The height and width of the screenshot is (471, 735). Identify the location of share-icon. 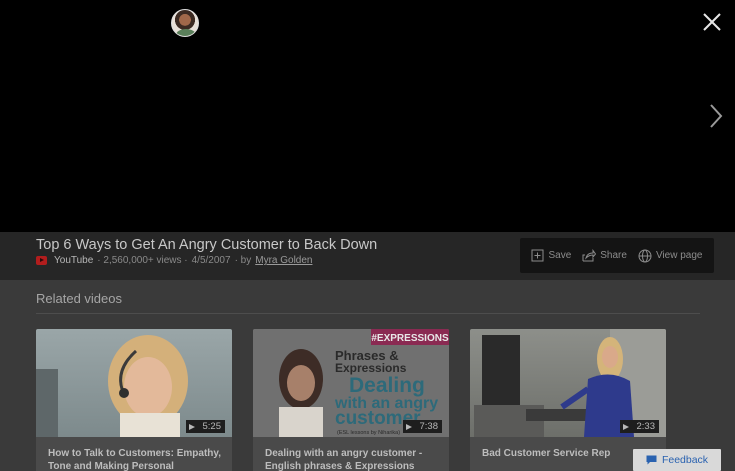
(589, 255).